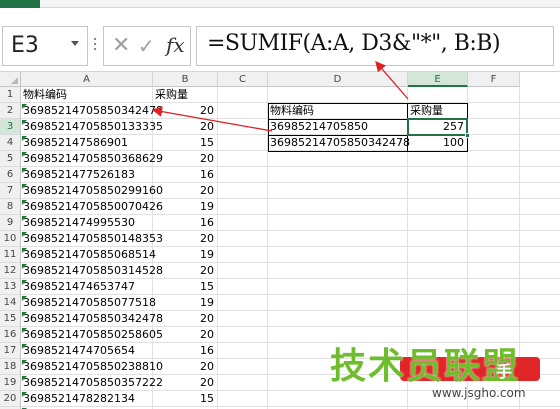  I want to click on check-icon: ✓, so click(148, 46).